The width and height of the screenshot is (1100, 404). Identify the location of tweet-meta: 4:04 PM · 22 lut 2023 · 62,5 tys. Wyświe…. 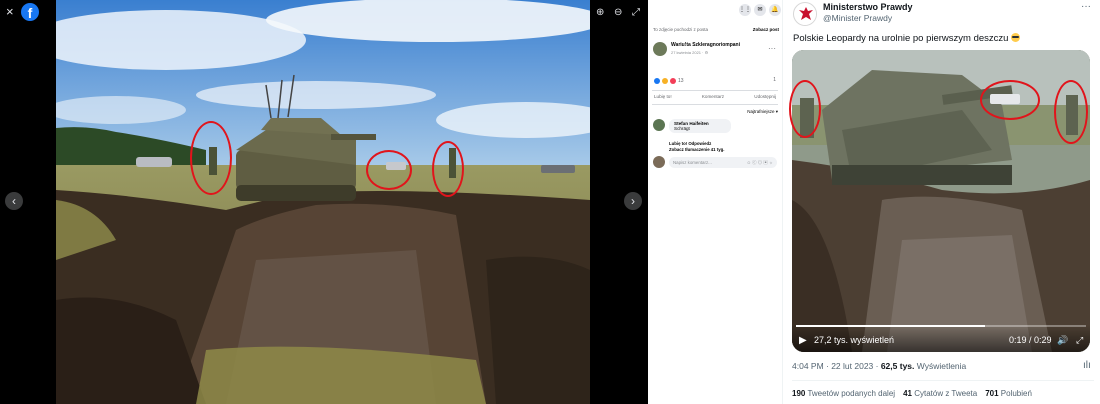
(879, 366).